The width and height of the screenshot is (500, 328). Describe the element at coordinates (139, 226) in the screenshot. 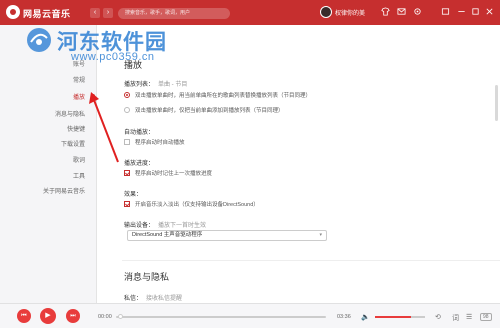

I see `output-label: 输出设备：` at that location.